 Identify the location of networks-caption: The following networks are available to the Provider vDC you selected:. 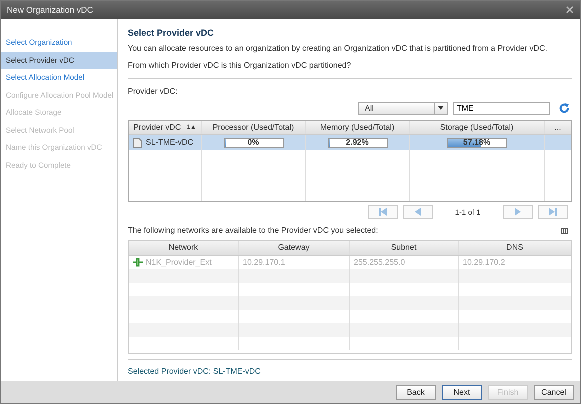
(253, 230).